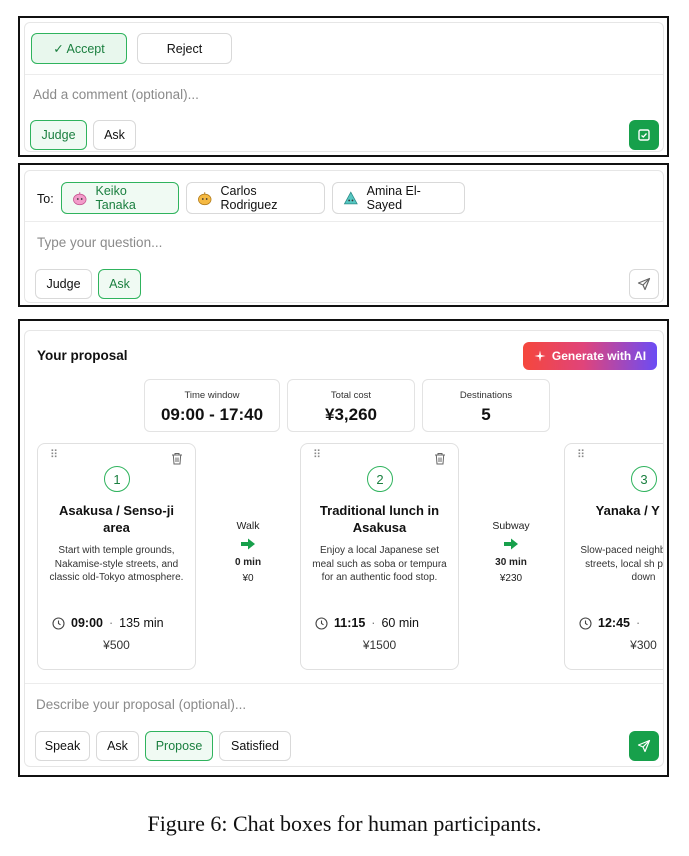  I want to click on reject-label: Reject, so click(184, 48).